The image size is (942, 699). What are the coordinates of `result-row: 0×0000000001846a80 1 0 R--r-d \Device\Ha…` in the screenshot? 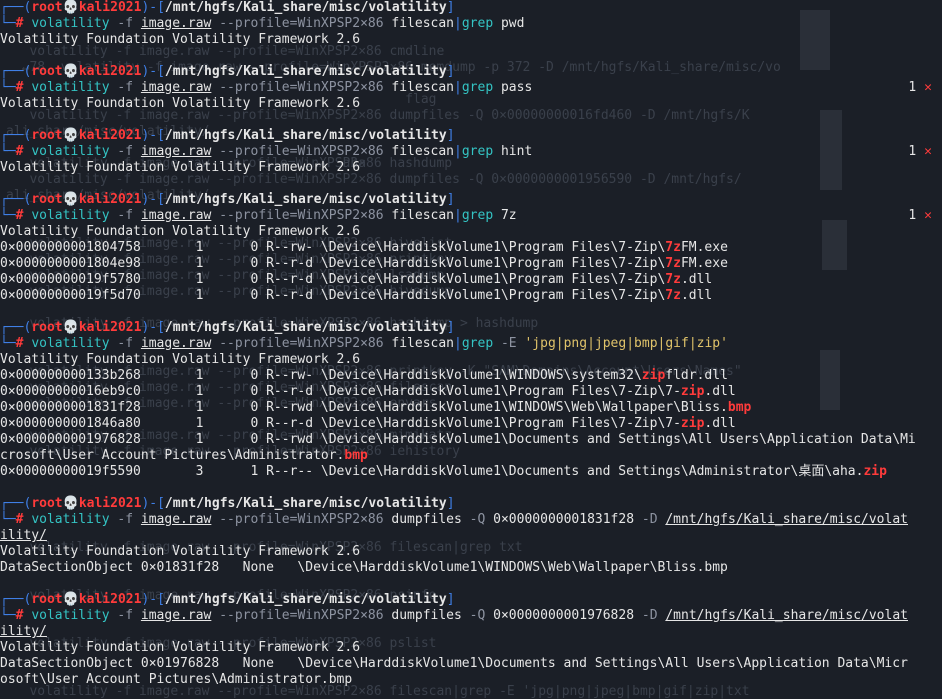 It's located at (471, 424).